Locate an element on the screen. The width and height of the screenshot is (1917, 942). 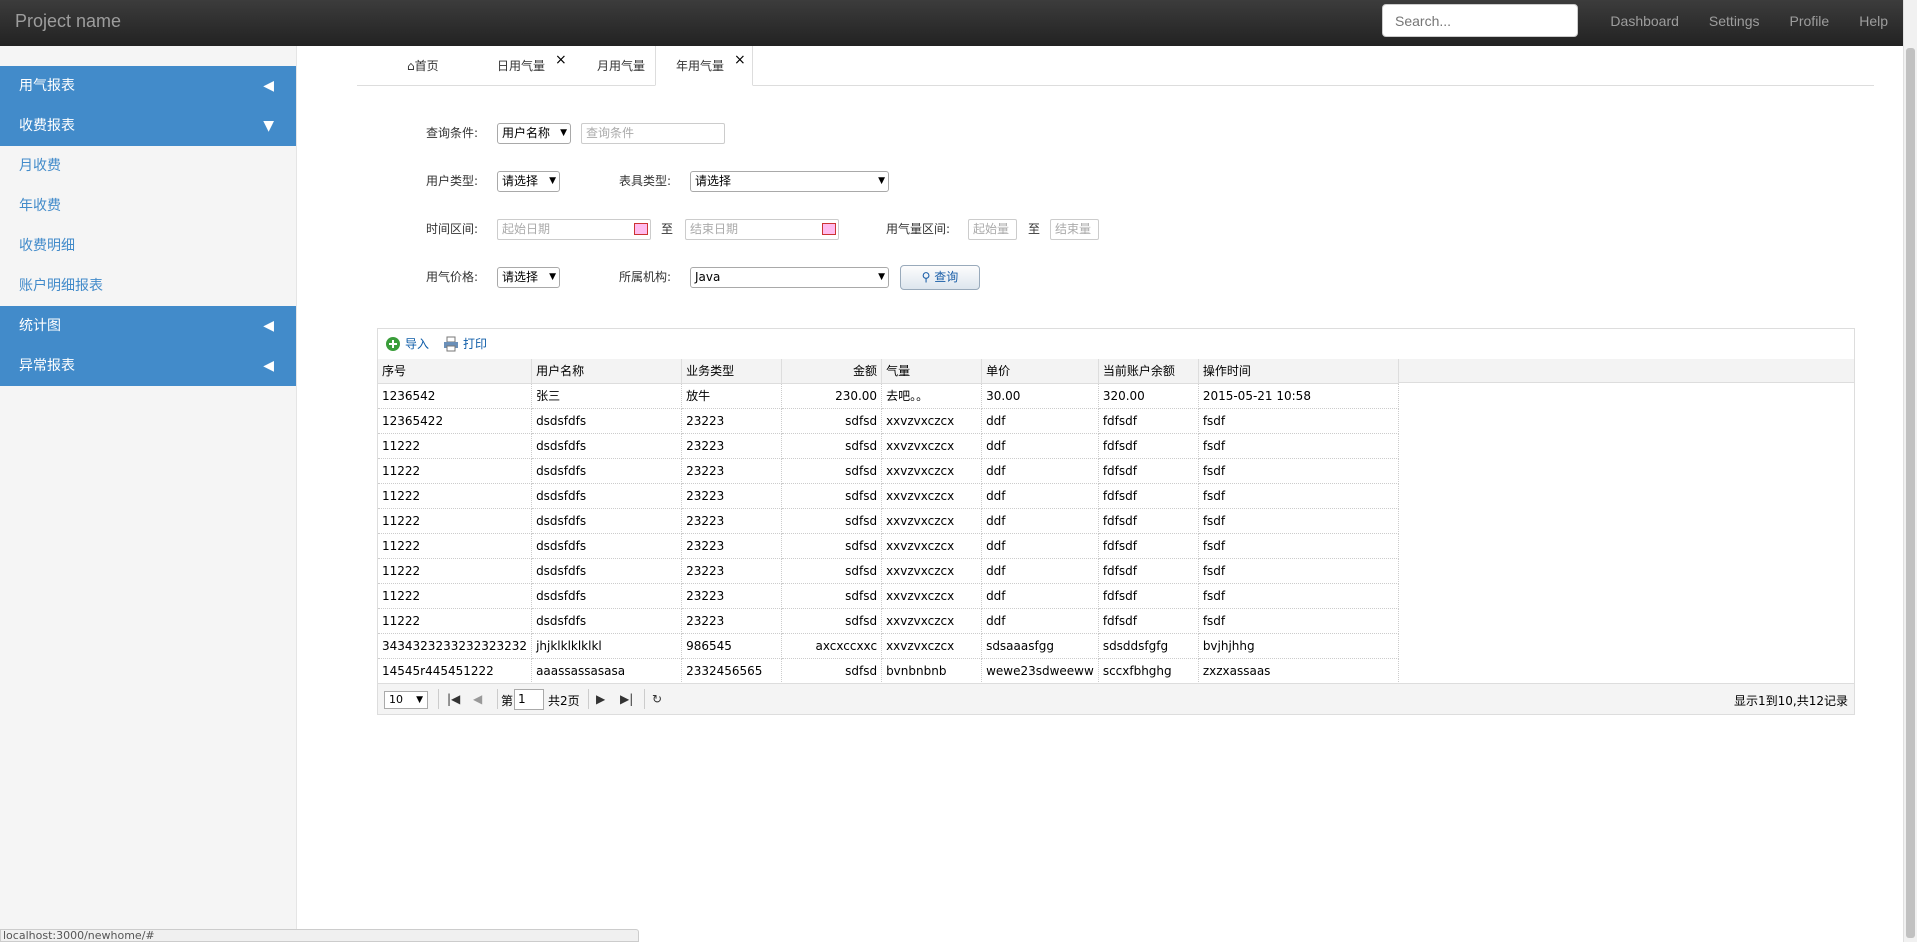
tab-daily-gas: 日用气量 × is located at coordinates (526, 66).